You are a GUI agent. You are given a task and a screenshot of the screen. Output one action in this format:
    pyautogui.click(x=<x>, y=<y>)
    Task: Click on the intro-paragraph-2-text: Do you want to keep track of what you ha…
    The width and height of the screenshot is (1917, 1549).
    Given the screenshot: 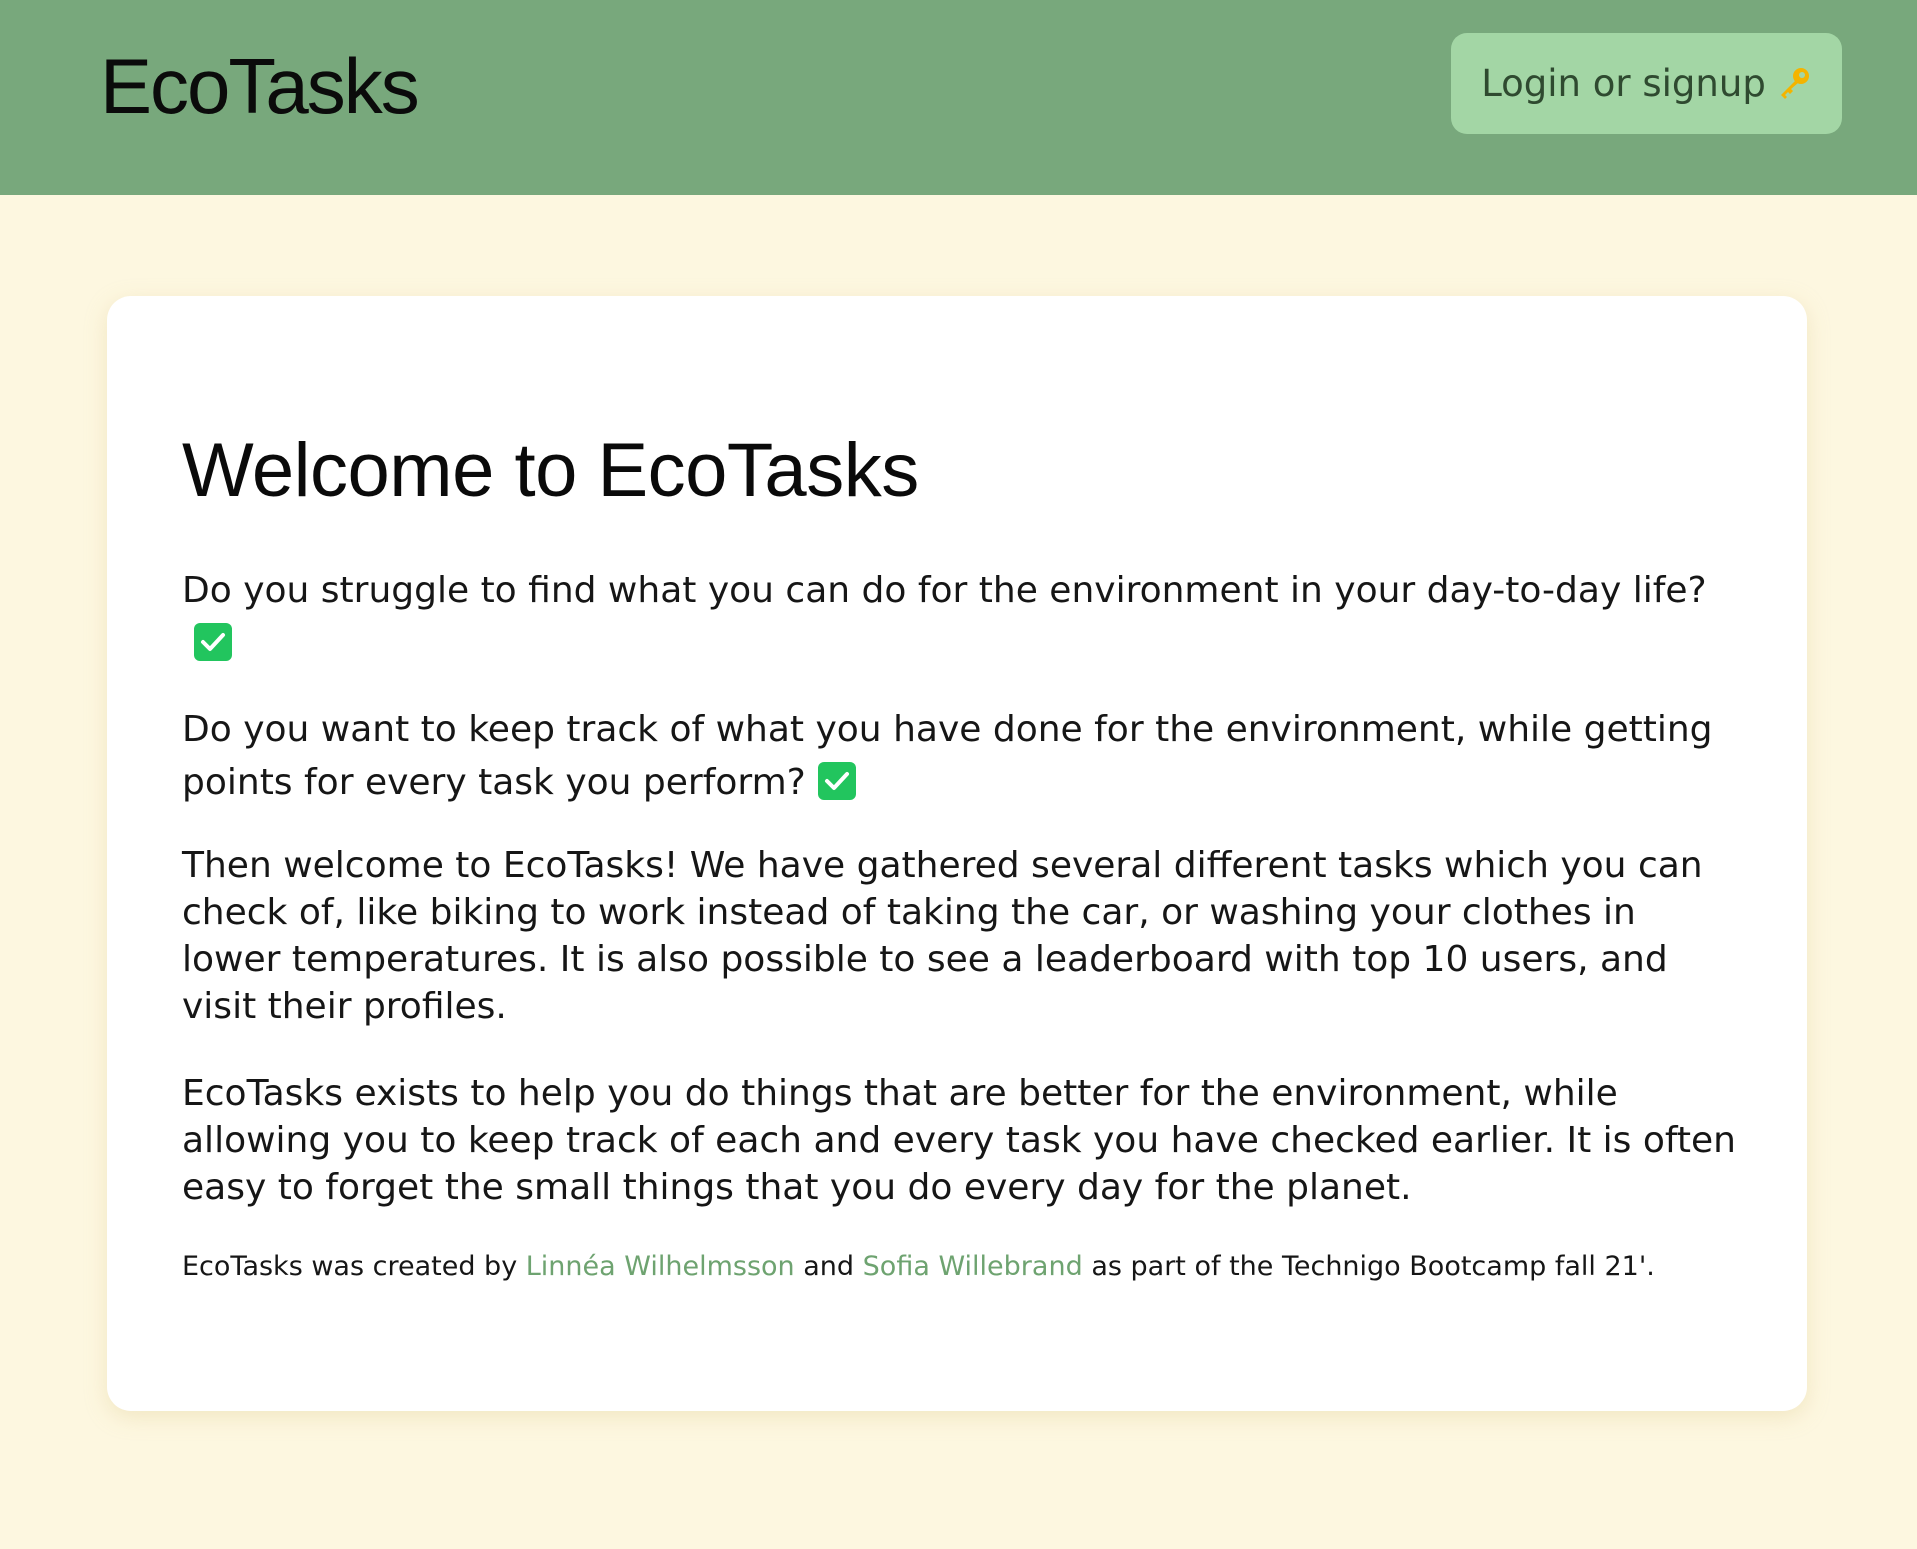 What is the action you would take?
    pyautogui.click(x=947, y=756)
    